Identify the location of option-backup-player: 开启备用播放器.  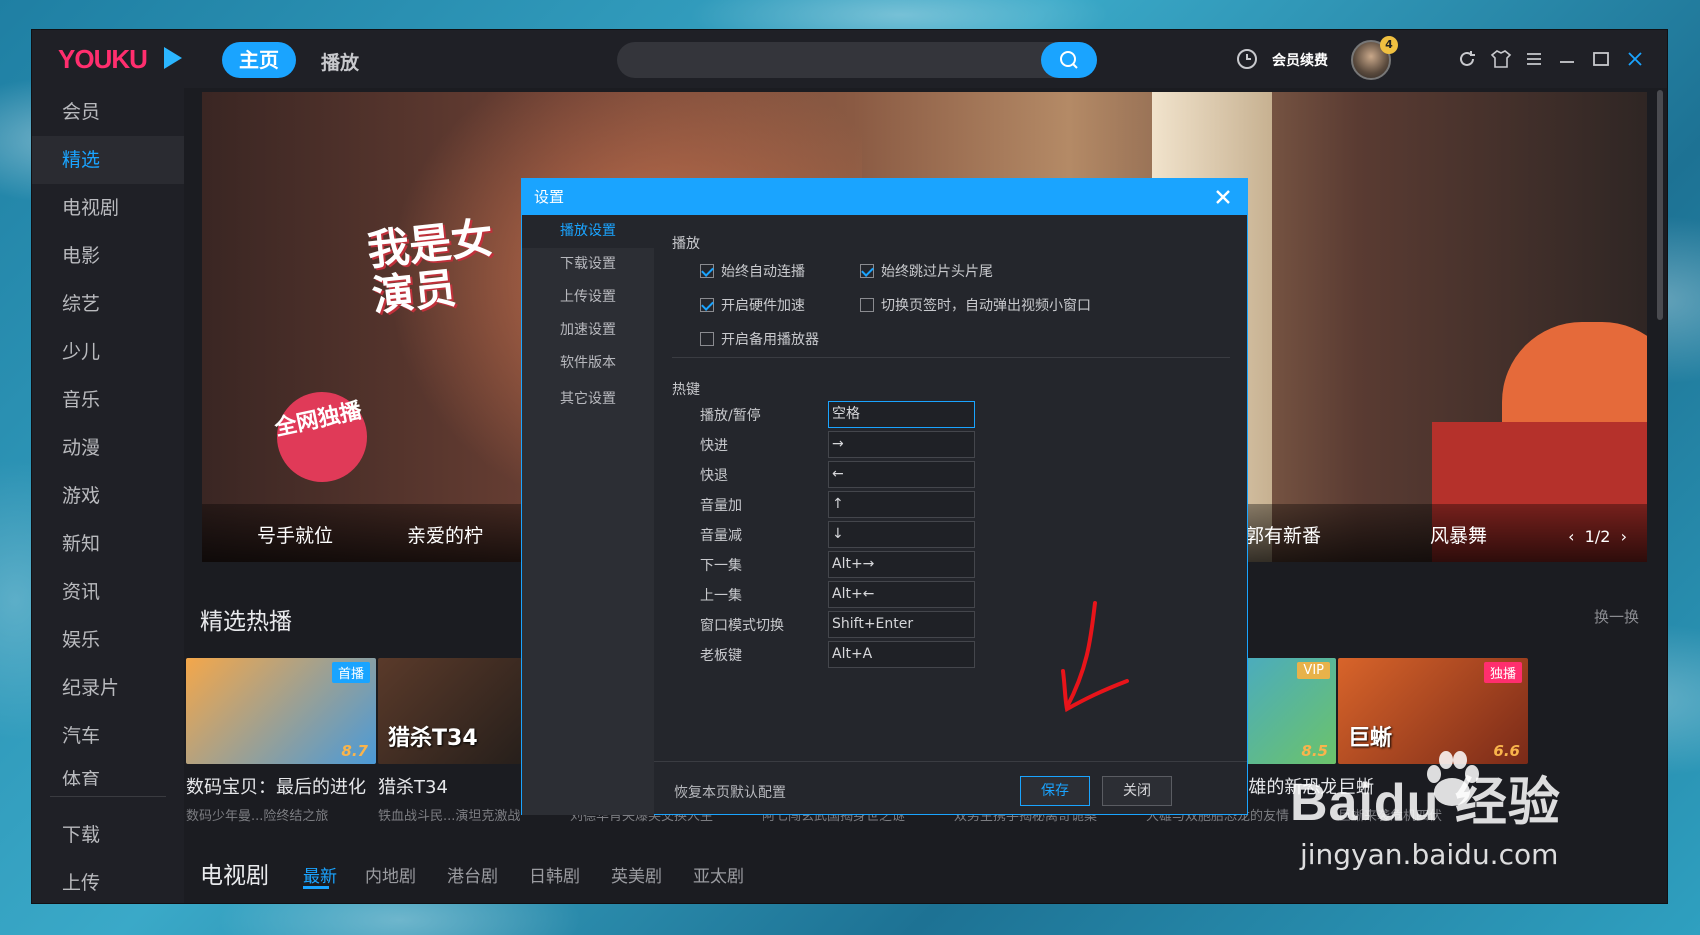
(759, 339).